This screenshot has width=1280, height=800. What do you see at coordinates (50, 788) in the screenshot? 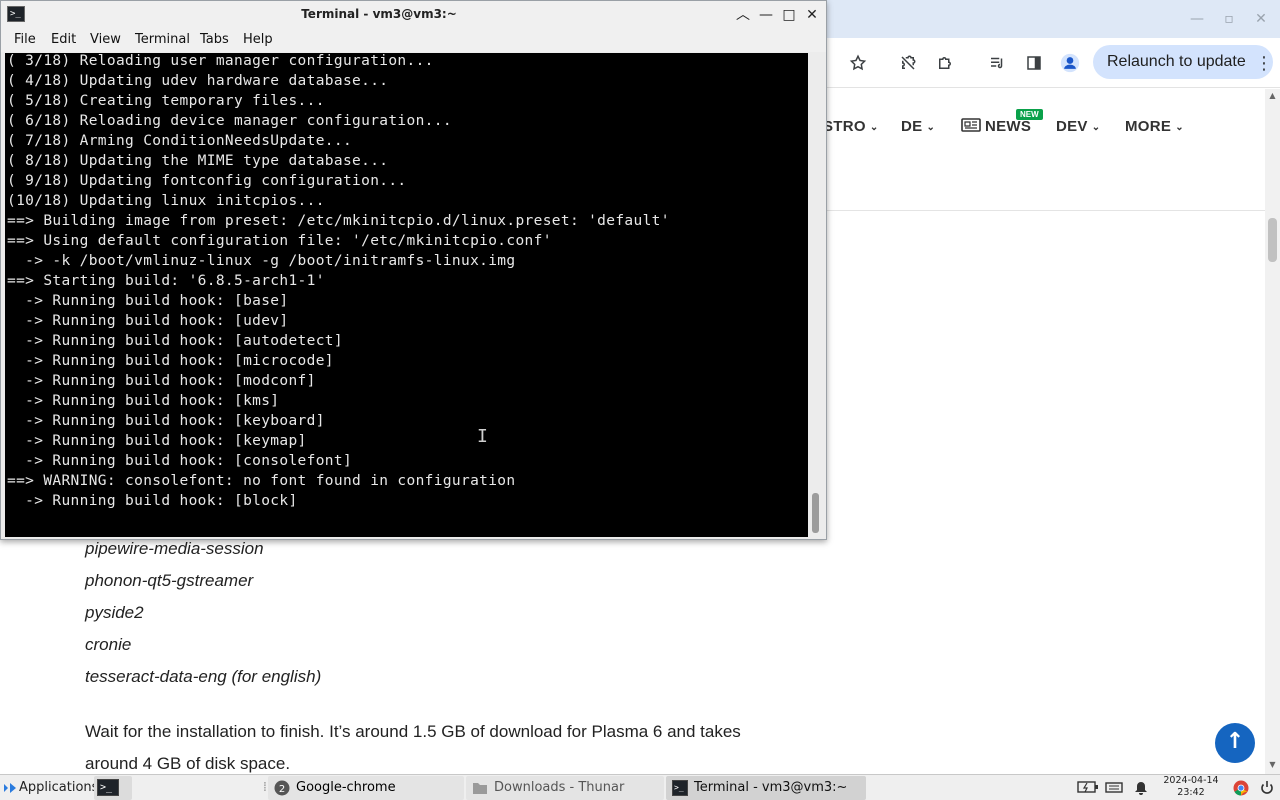
I see `applications-menu-button: Applications` at bounding box center [50, 788].